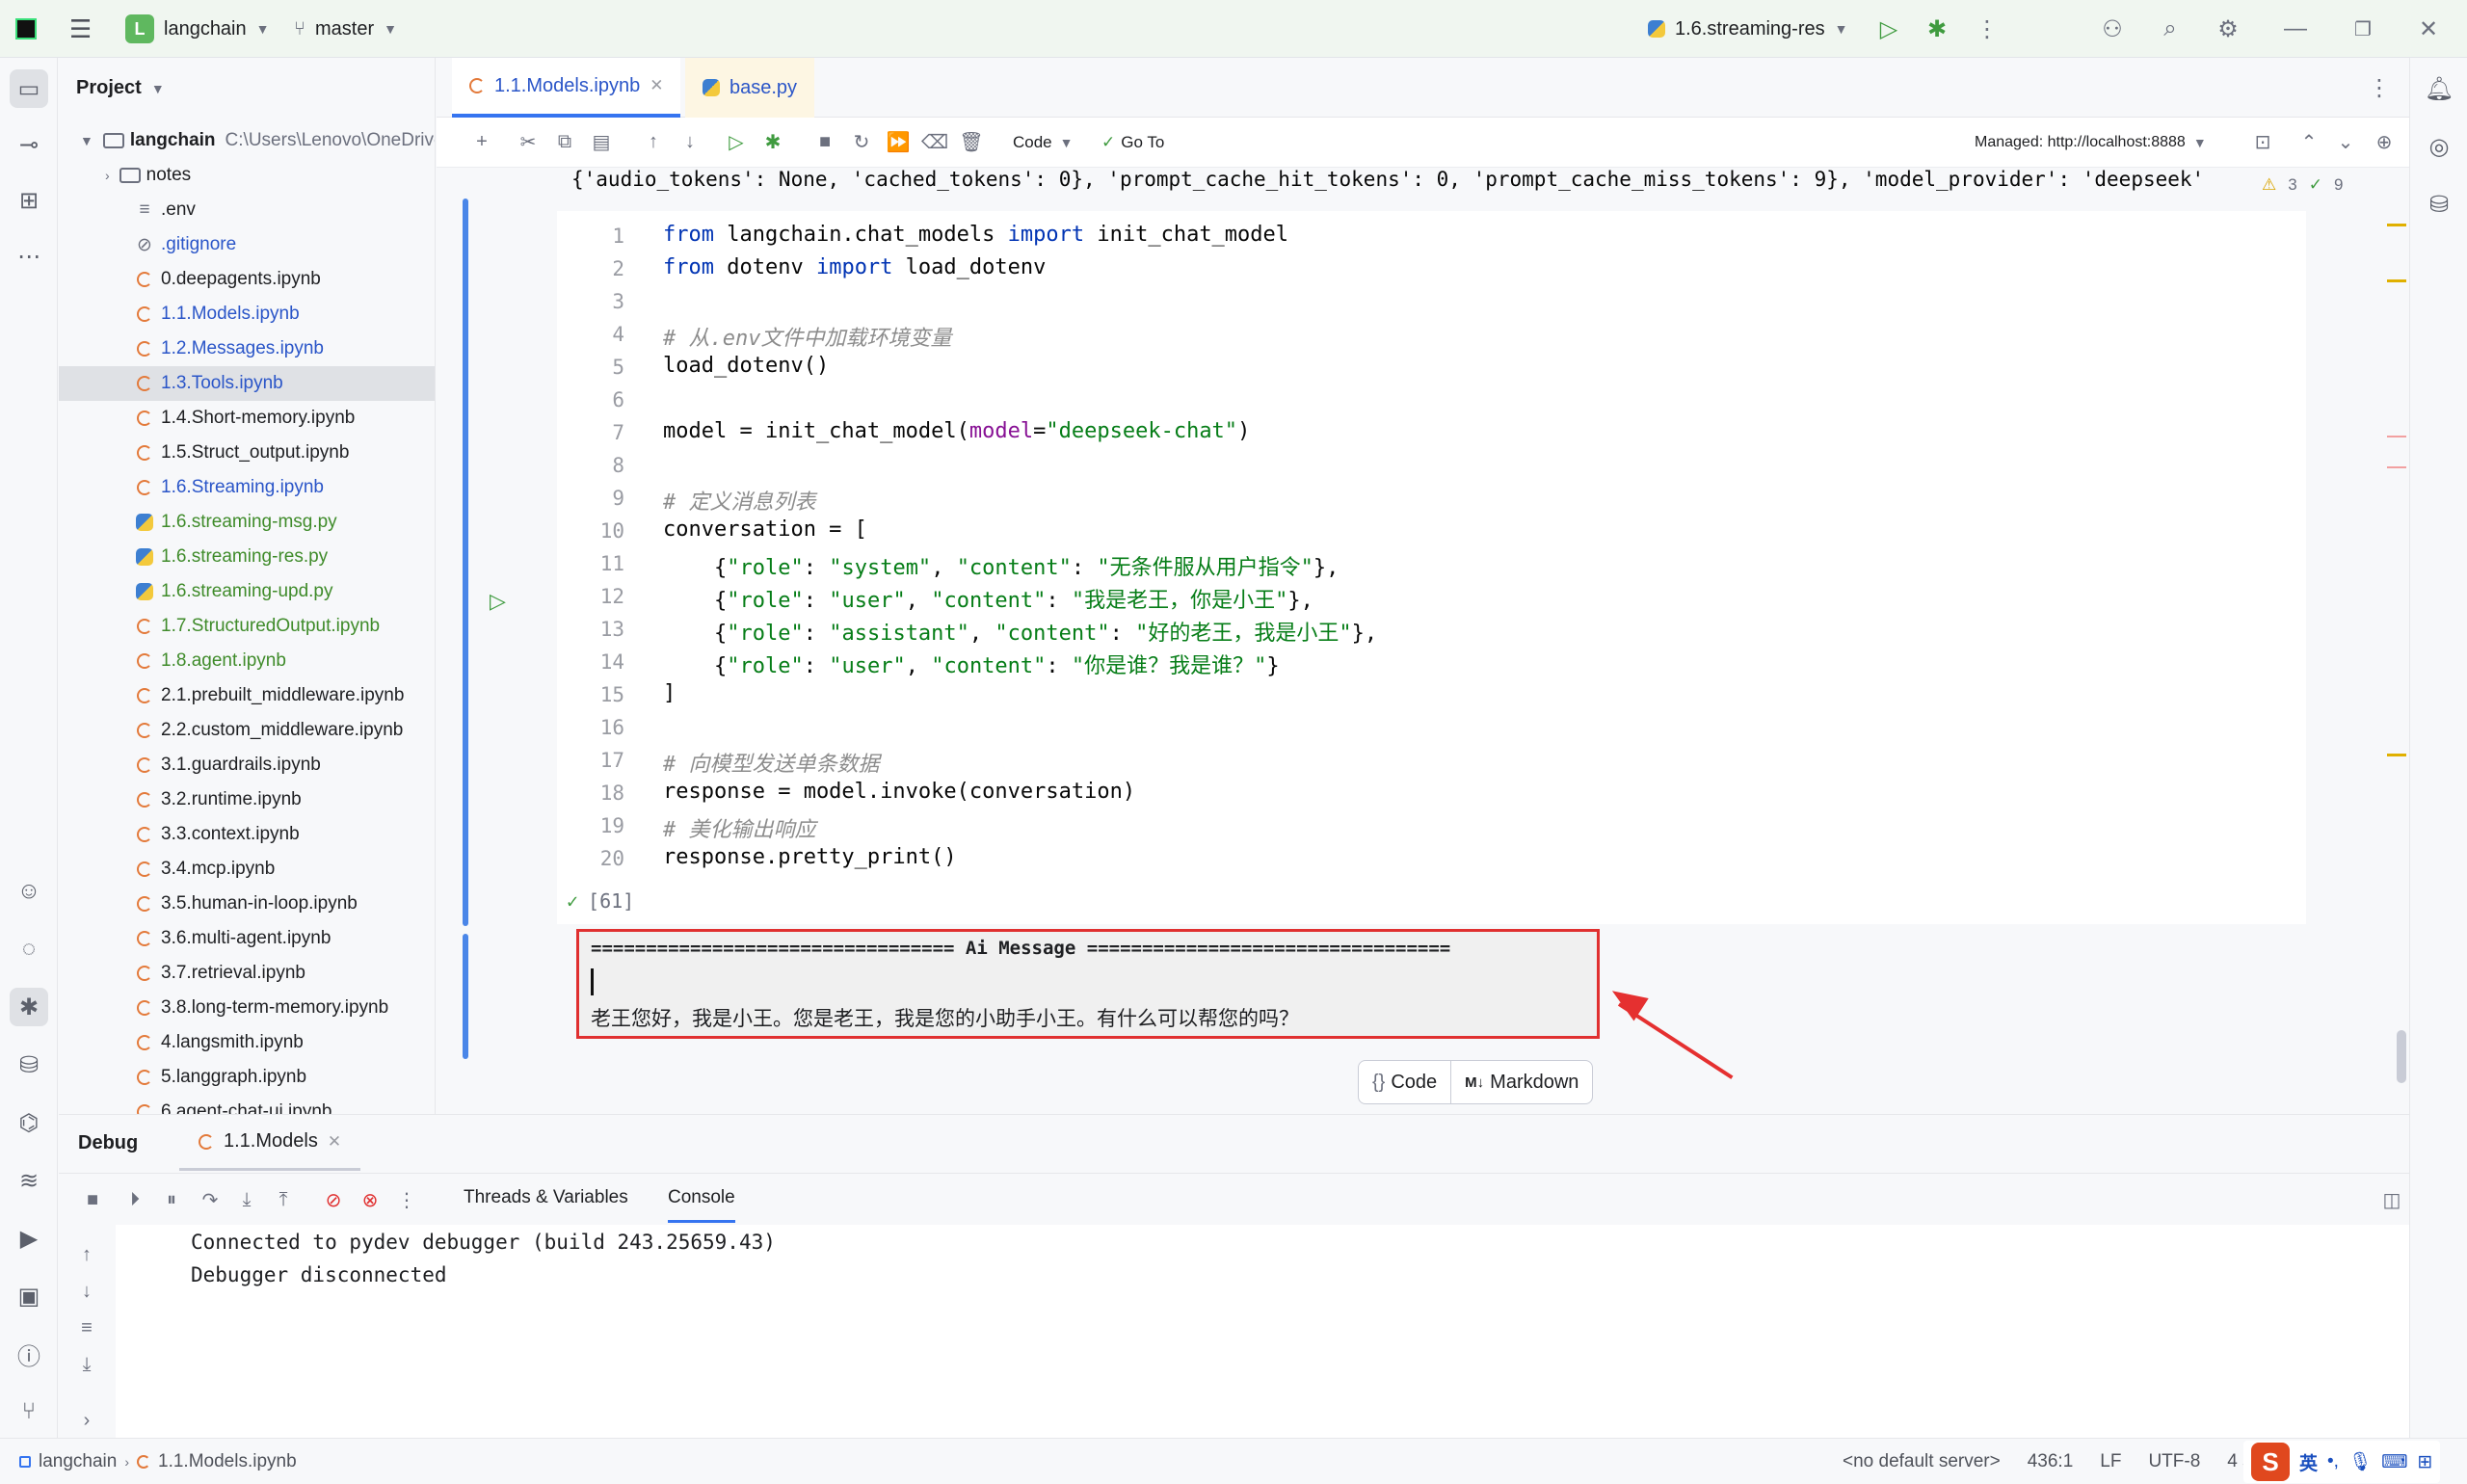  I want to click on debug-tool-icon: ✱, so click(29, 1007).